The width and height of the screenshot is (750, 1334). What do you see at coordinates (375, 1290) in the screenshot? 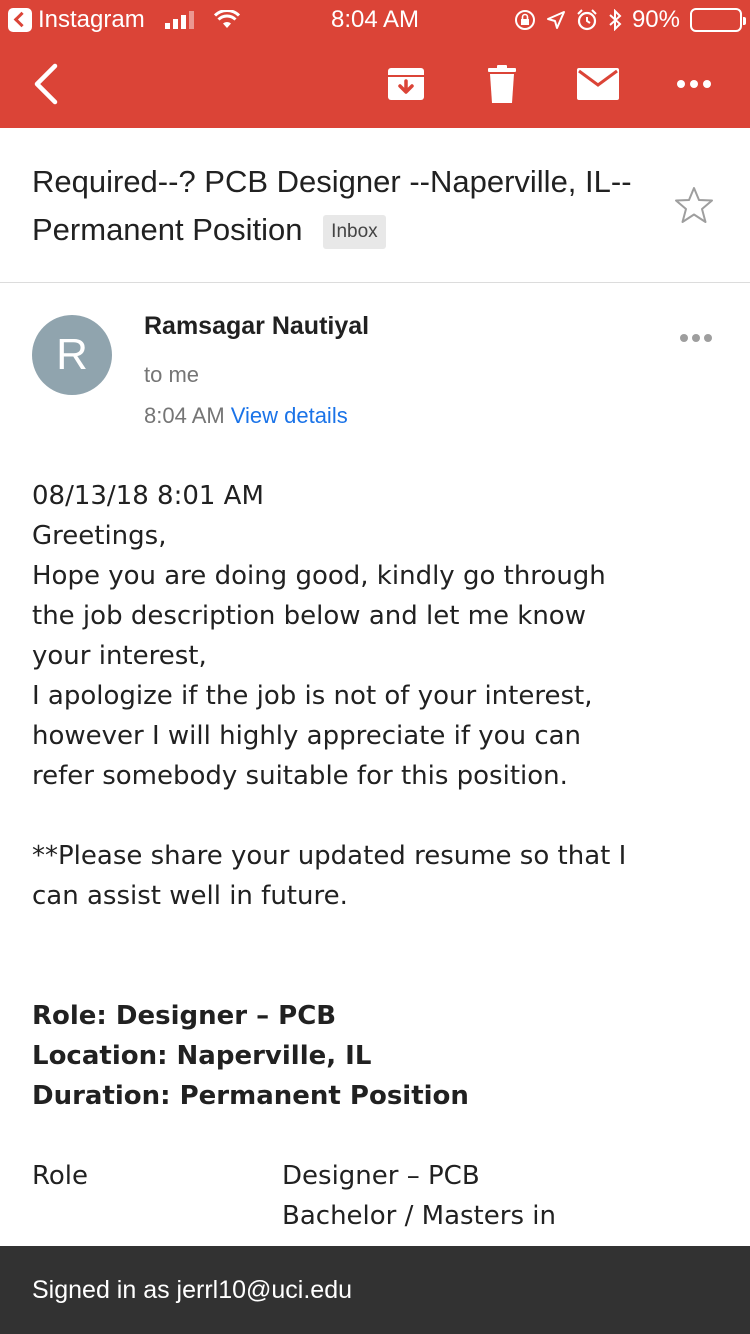
I see `signed-in-snackbar: Signed in as jerrl10@uci.edu` at bounding box center [375, 1290].